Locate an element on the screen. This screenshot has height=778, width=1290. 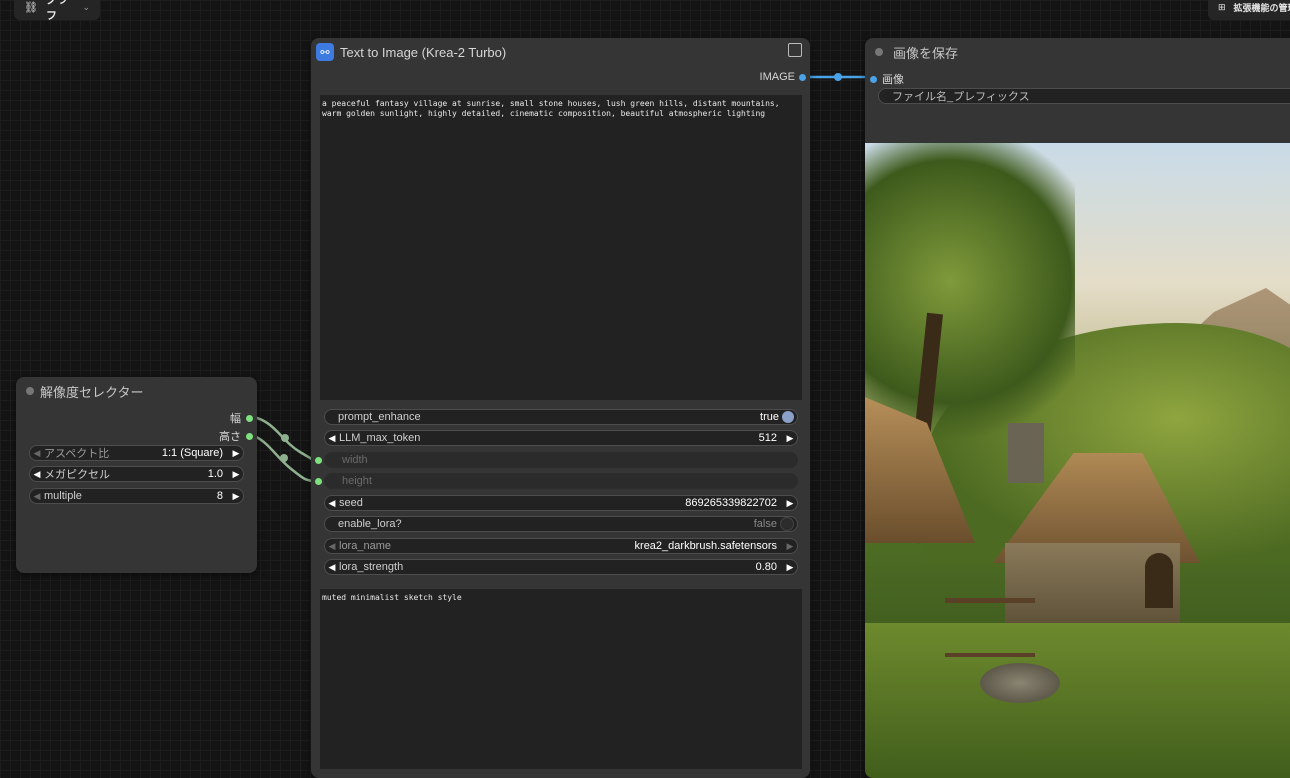
chevron-down-icon: ⌄ is located at coordinates (86, 6).